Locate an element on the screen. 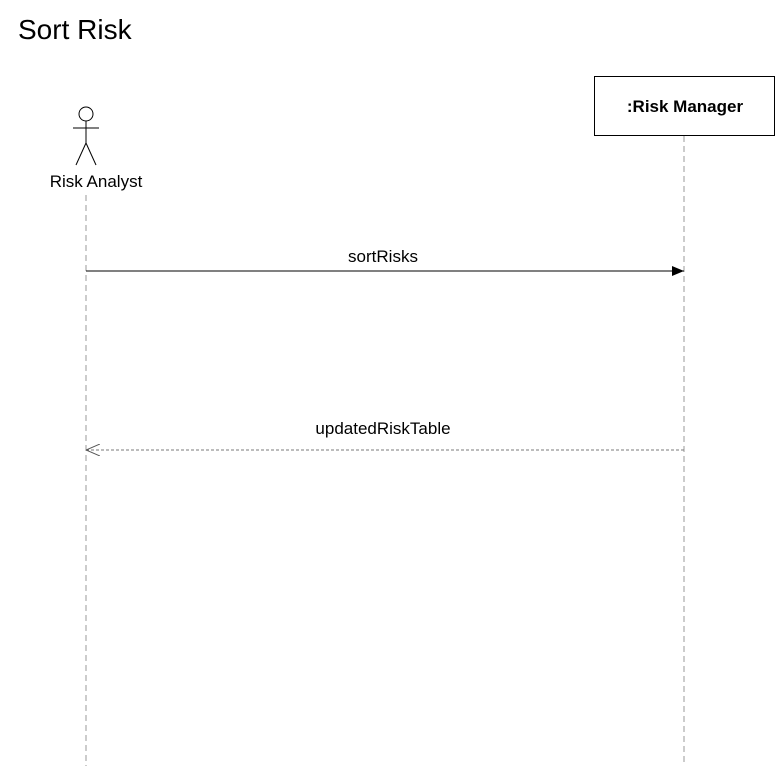 This screenshot has height=766, width=776. actor-risk-analyst: Risk Analyst is located at coordinates (96, 148).